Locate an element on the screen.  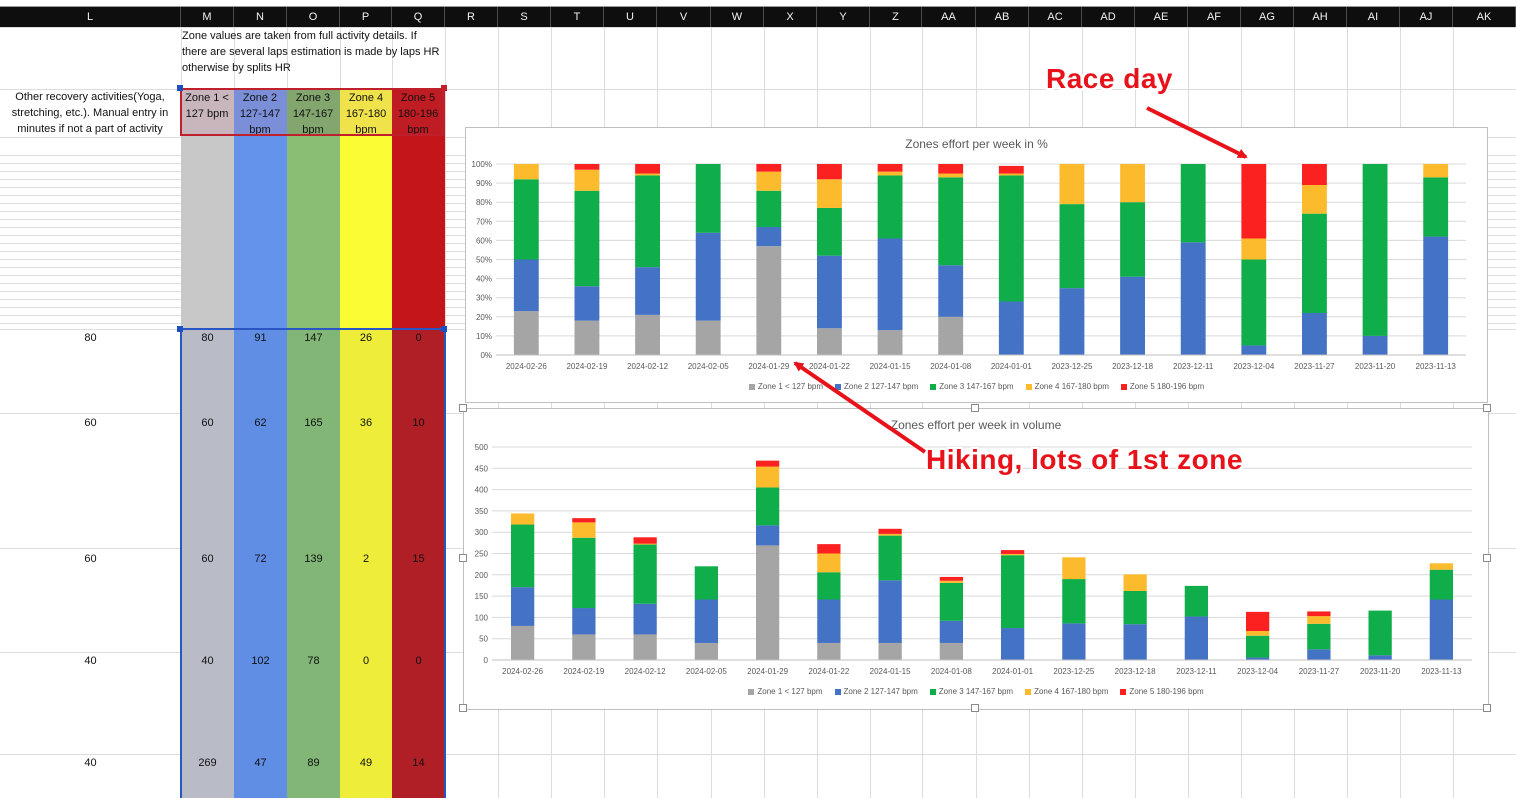
column-header-AK: AK is located at coordinates (1484, 17).